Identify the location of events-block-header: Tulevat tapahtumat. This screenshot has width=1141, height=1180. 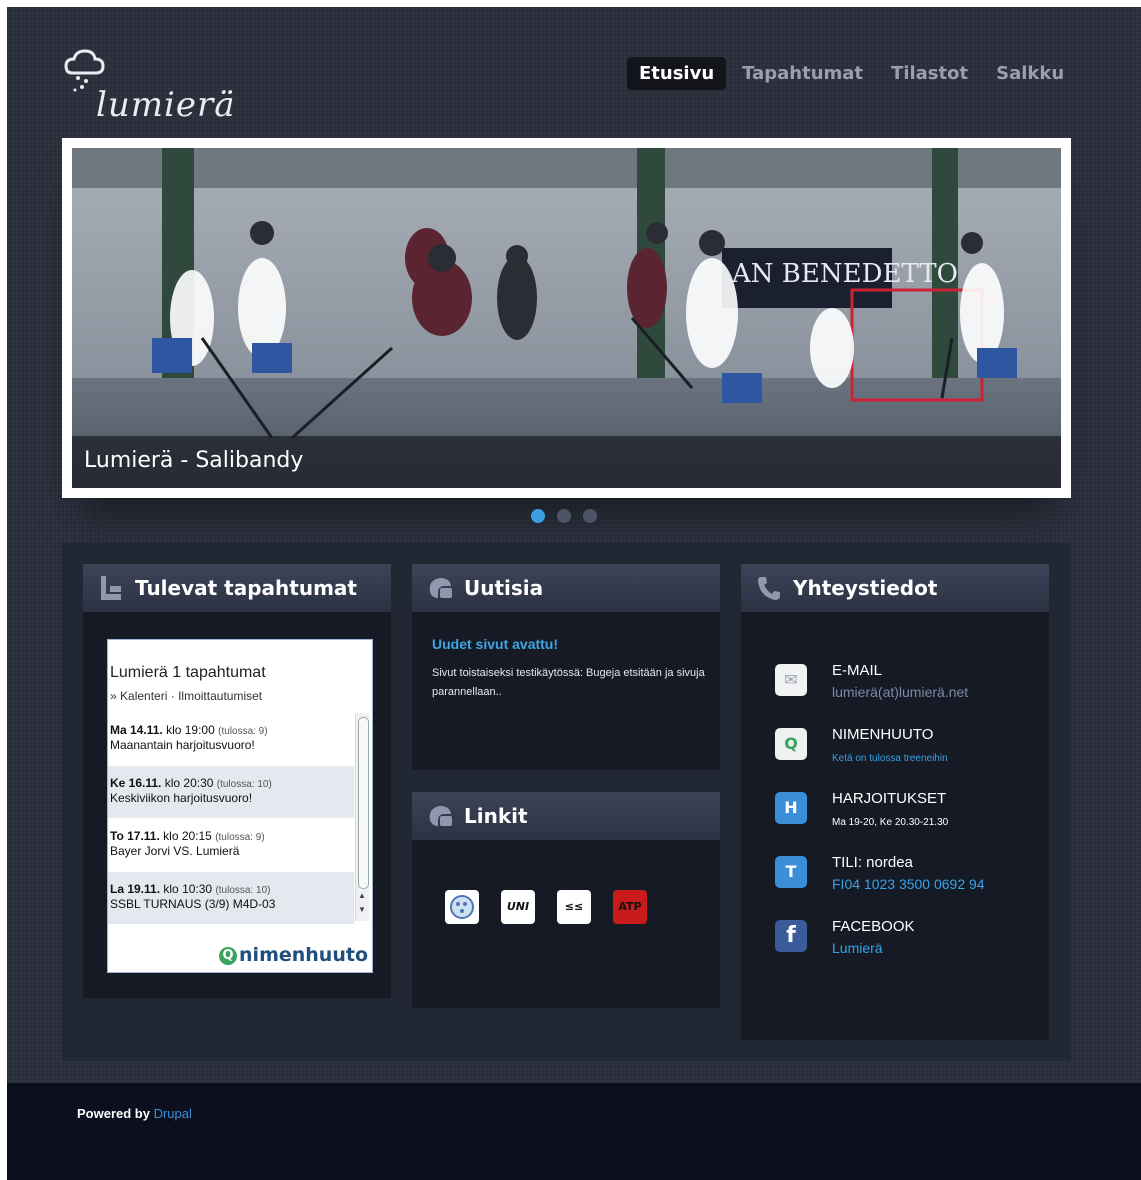
(237, 588).